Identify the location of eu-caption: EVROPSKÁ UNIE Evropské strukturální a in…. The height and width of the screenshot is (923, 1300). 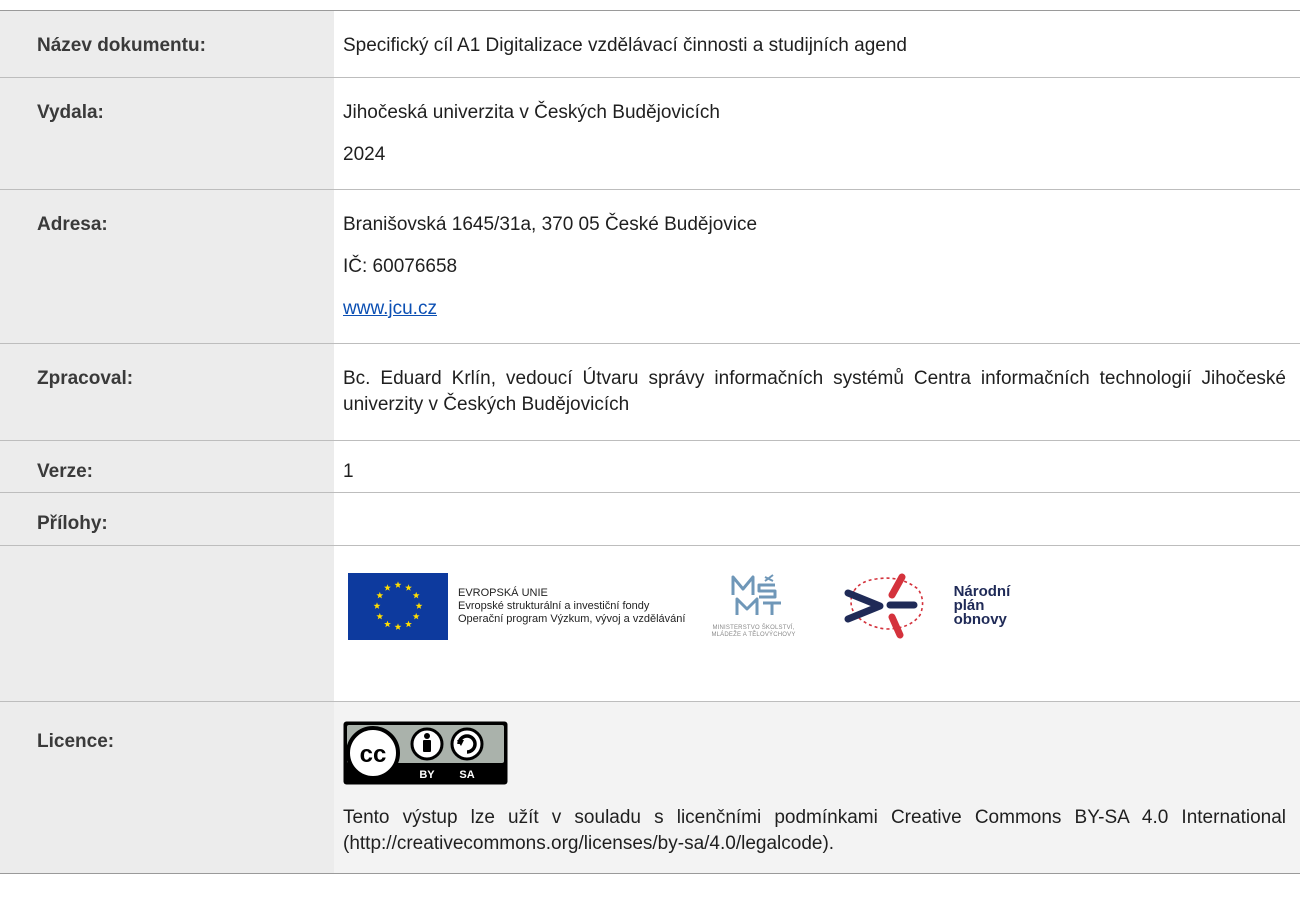
(571, 606).